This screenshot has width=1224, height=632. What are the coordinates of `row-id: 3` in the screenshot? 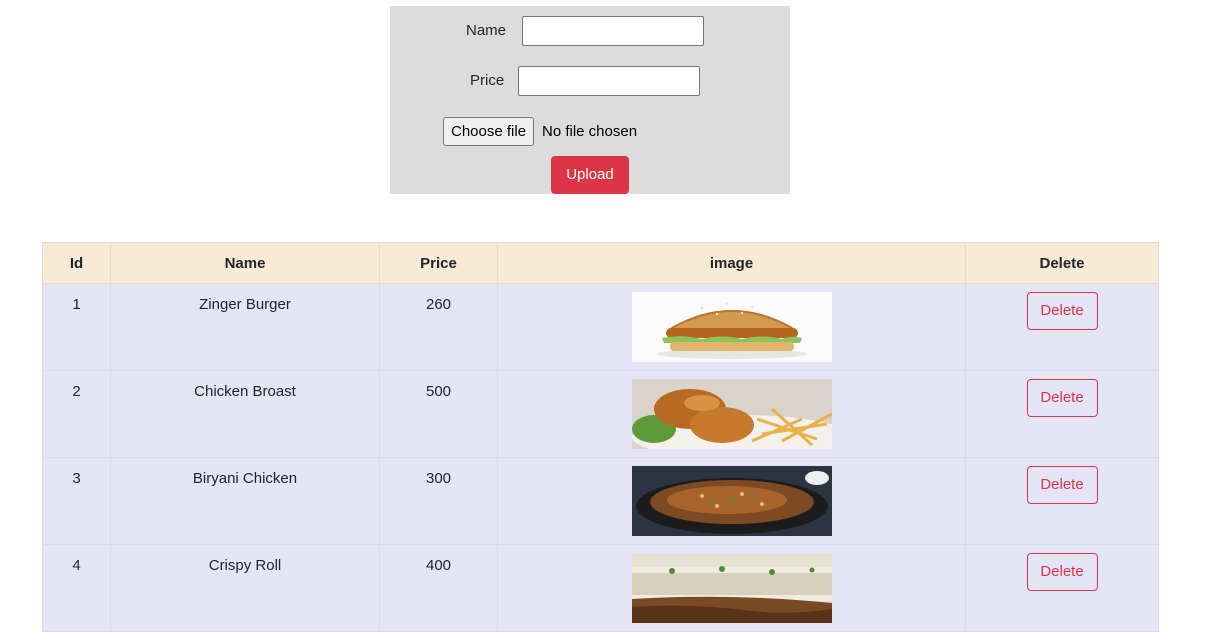 It's located at (76, 501).